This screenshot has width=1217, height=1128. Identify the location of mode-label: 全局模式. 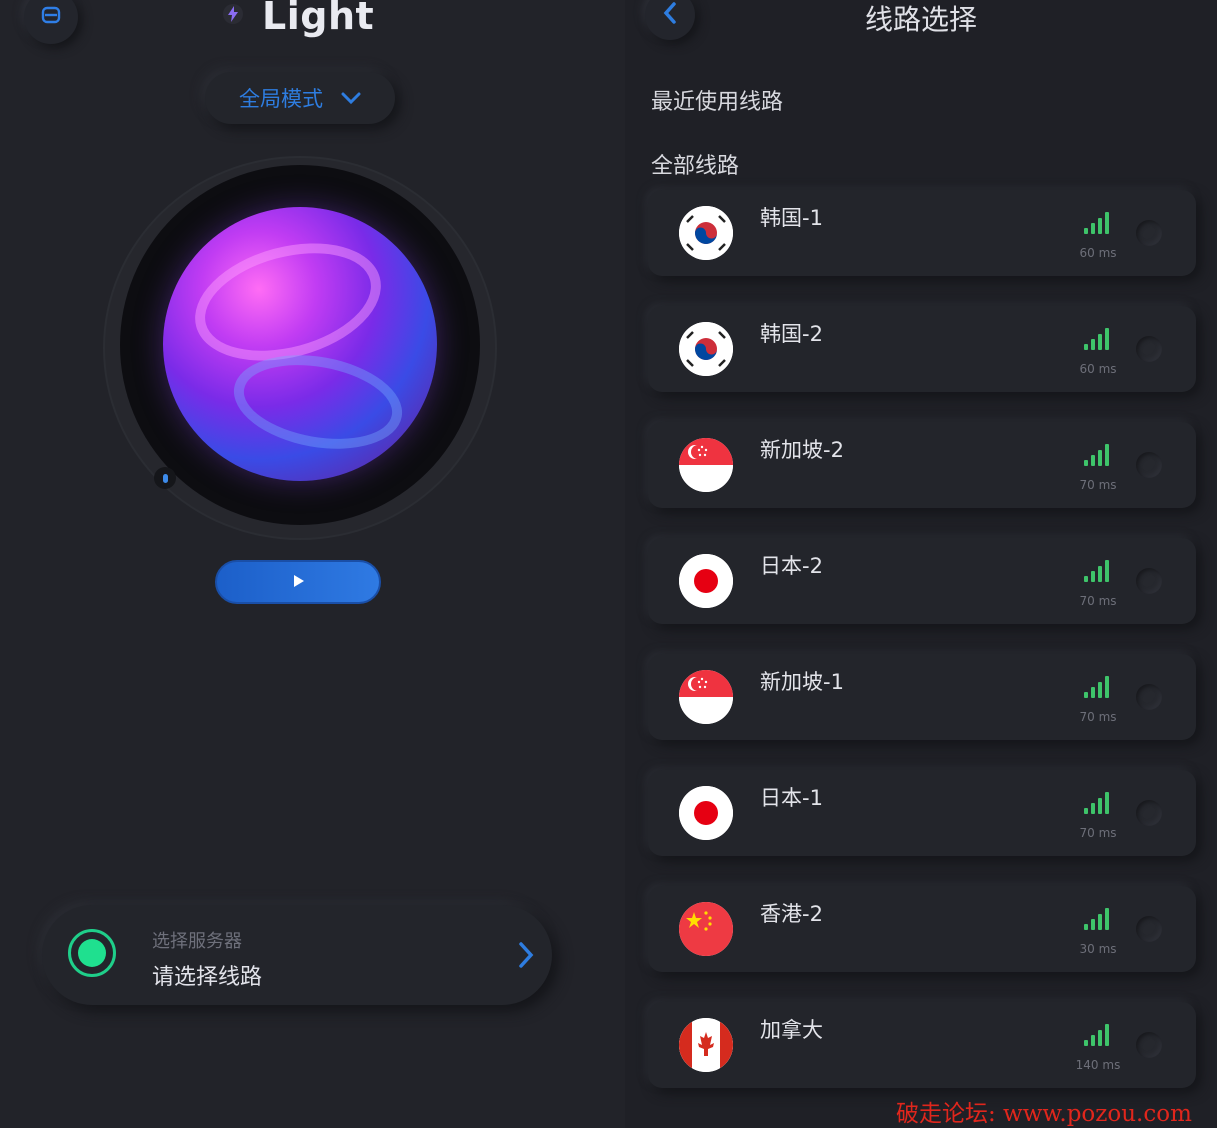
(281, 99).